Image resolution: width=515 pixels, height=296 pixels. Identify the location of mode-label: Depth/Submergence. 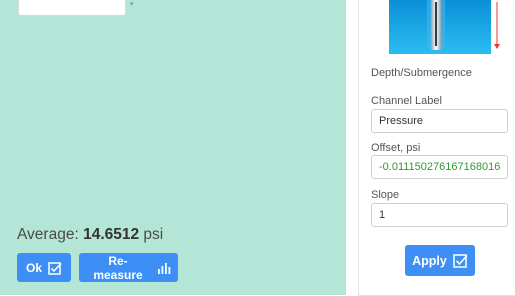
(421, 73).